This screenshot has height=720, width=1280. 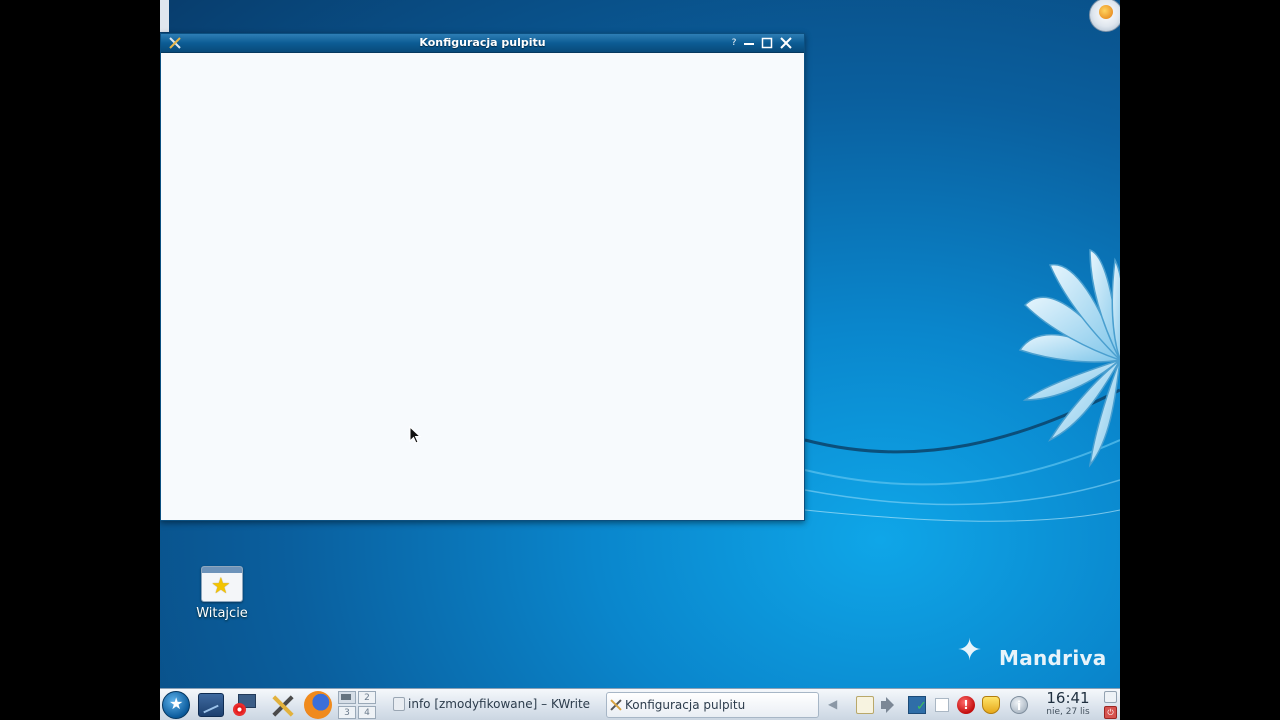 I want to click on mandriva-logo-text: Mandriva, so click(x=1053, y=658).